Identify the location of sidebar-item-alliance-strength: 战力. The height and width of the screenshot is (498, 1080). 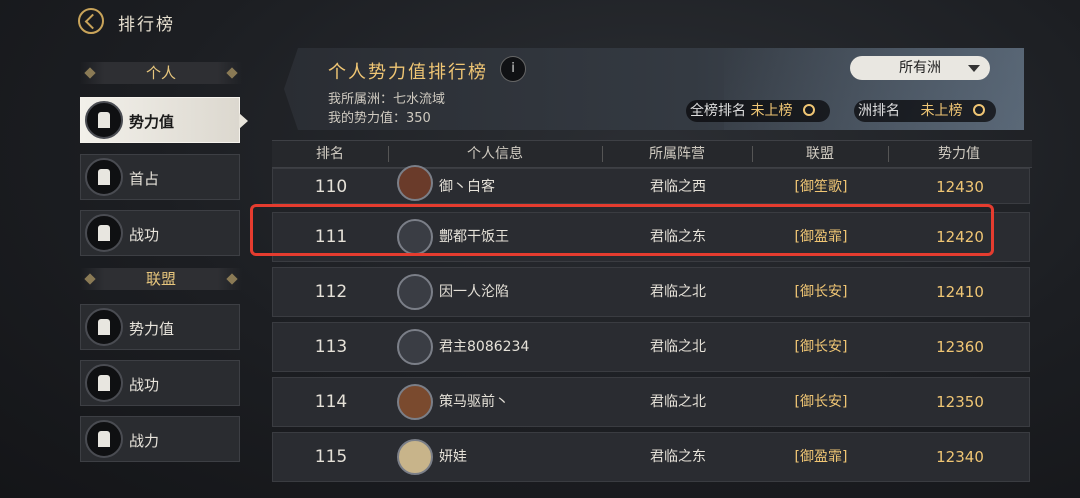
(160, 439).